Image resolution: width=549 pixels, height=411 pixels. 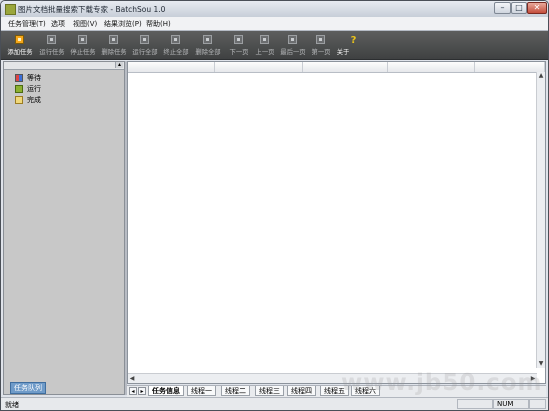 I want to click on about-label: 关于, so click(x=343, y=52).